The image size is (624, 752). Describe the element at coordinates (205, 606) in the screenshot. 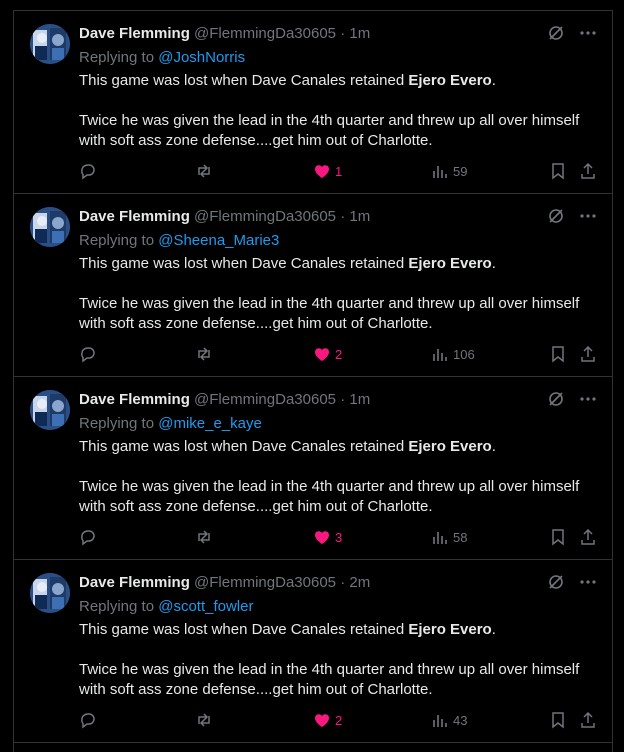

I see `replying-mention-link: @scott_fowler` at that location.